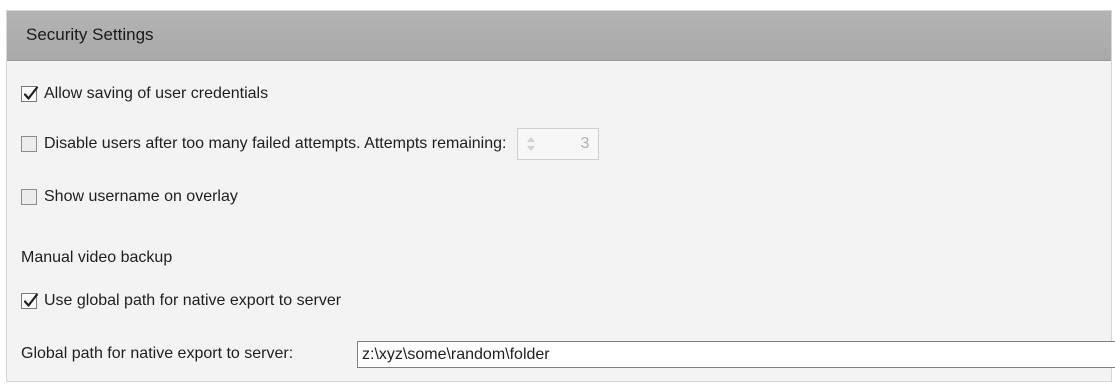 This screenshot has width=1115, height=388. I want to click on use-global-path-checkbox, so click(30, 301).